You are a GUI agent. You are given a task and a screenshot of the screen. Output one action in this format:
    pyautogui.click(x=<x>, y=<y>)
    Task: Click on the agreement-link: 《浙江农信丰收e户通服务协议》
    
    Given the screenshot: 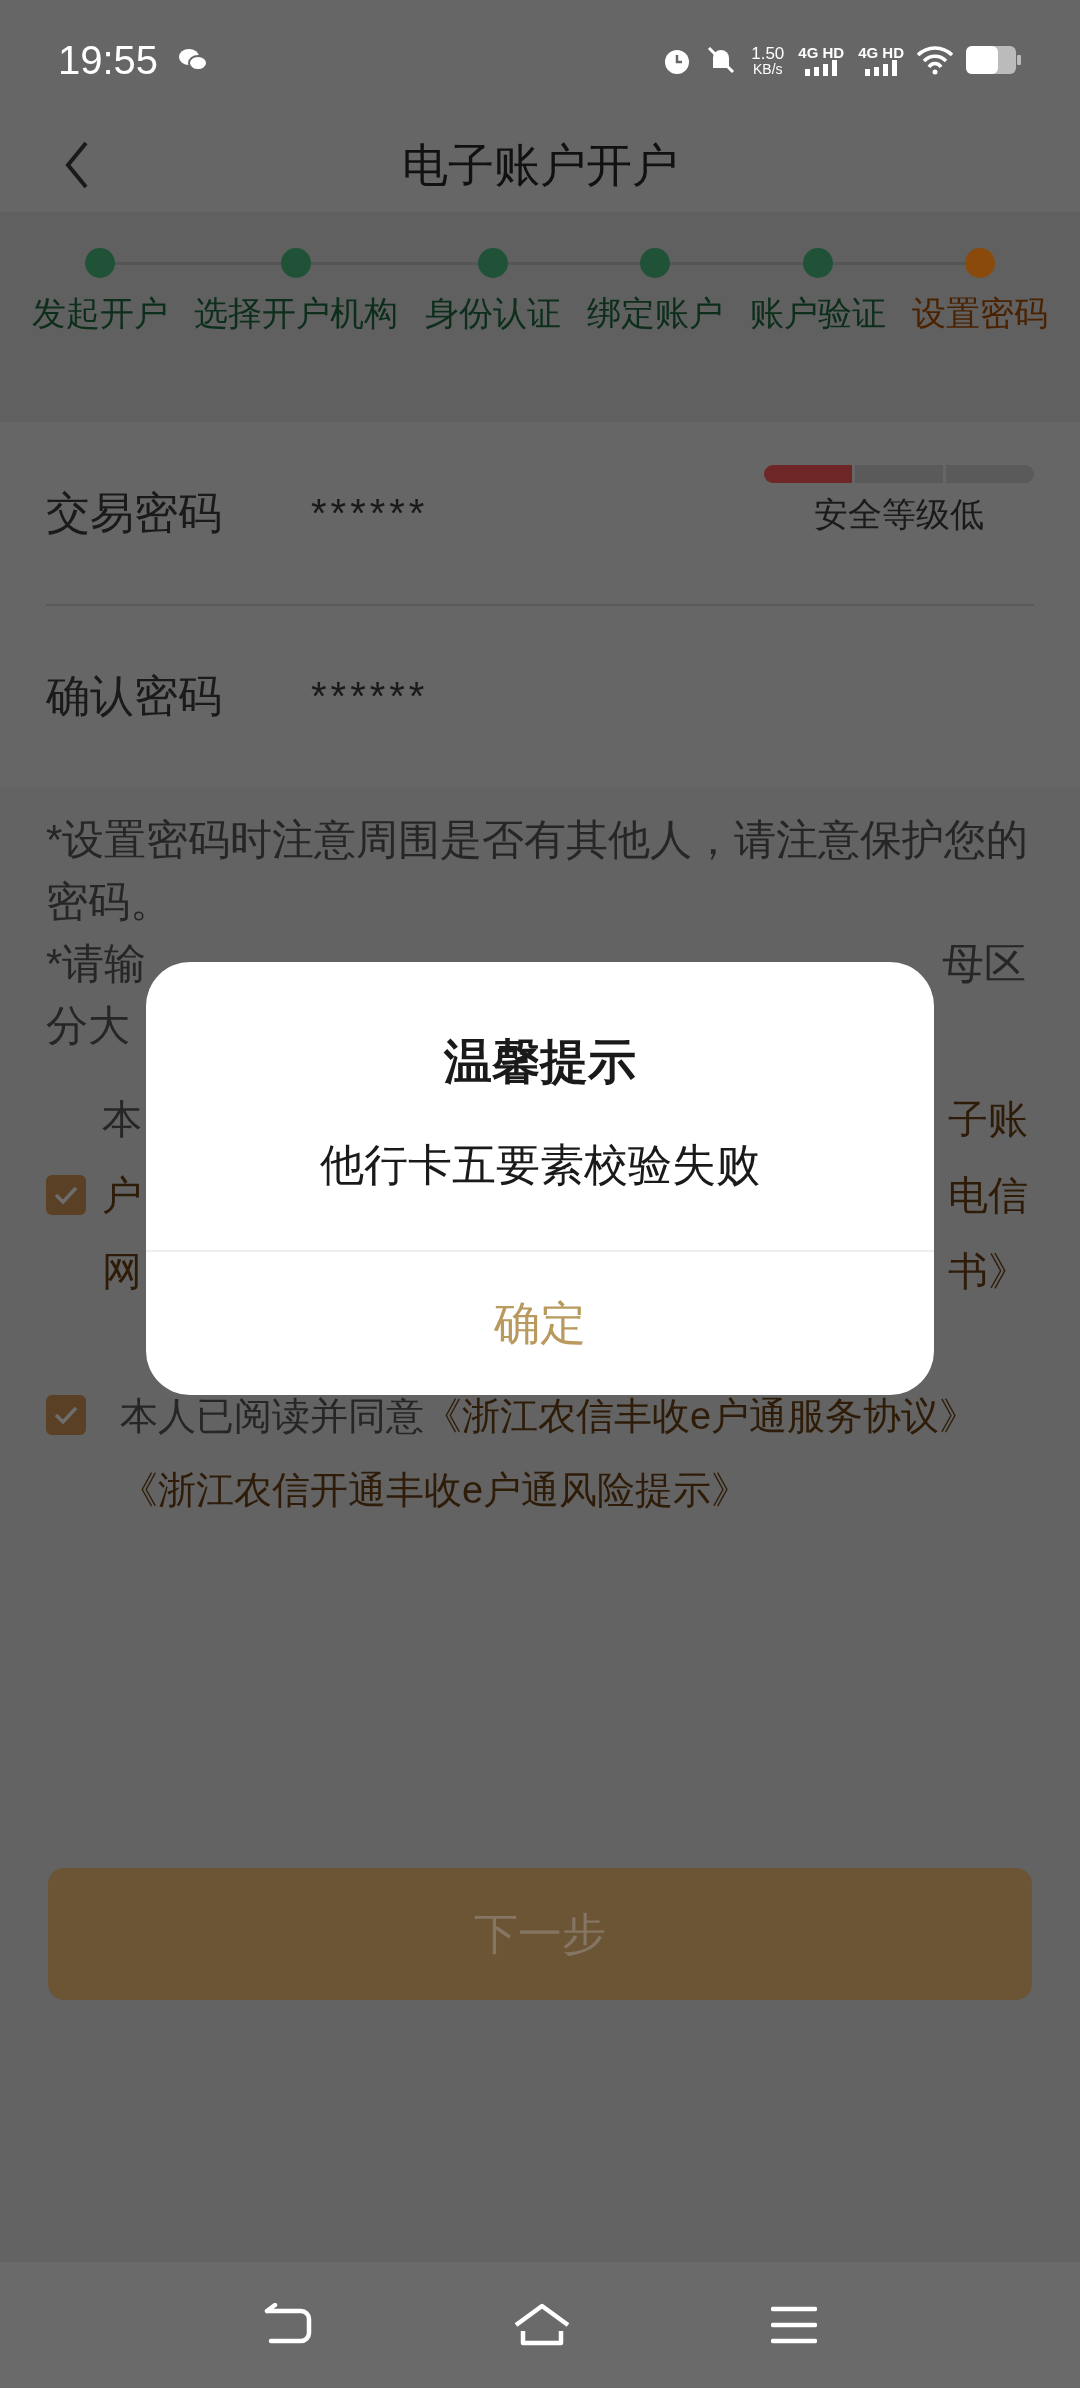 What is the action you would take?
    pyautogui.click(x=701, y=1416)
    